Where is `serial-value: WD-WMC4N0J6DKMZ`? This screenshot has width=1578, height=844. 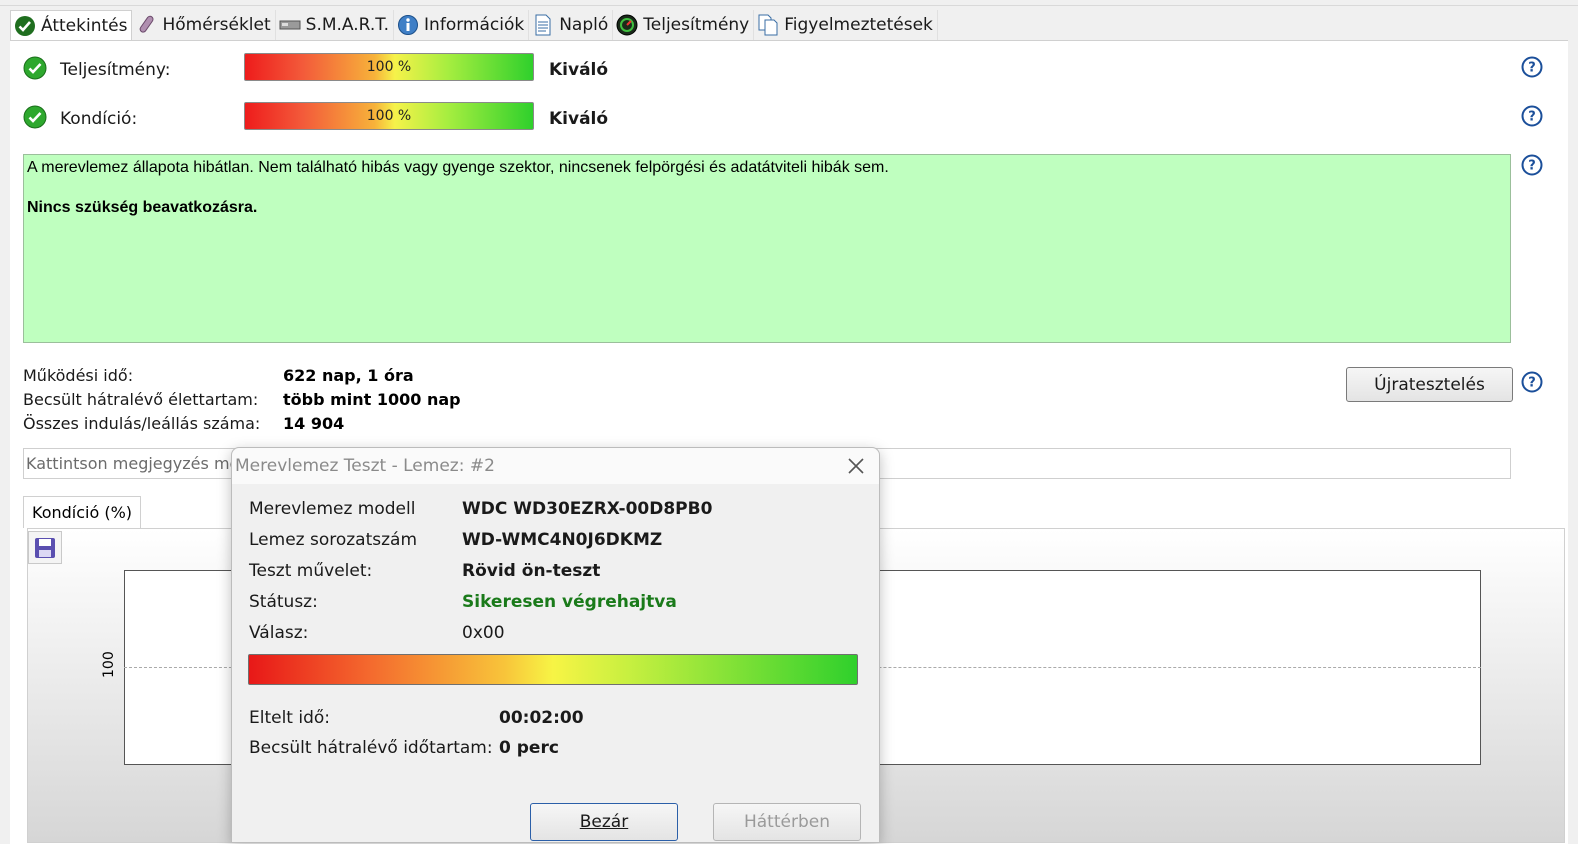
serial-value: WD-WMC4N0J6DKMZ is located at coordinates (562, 540).